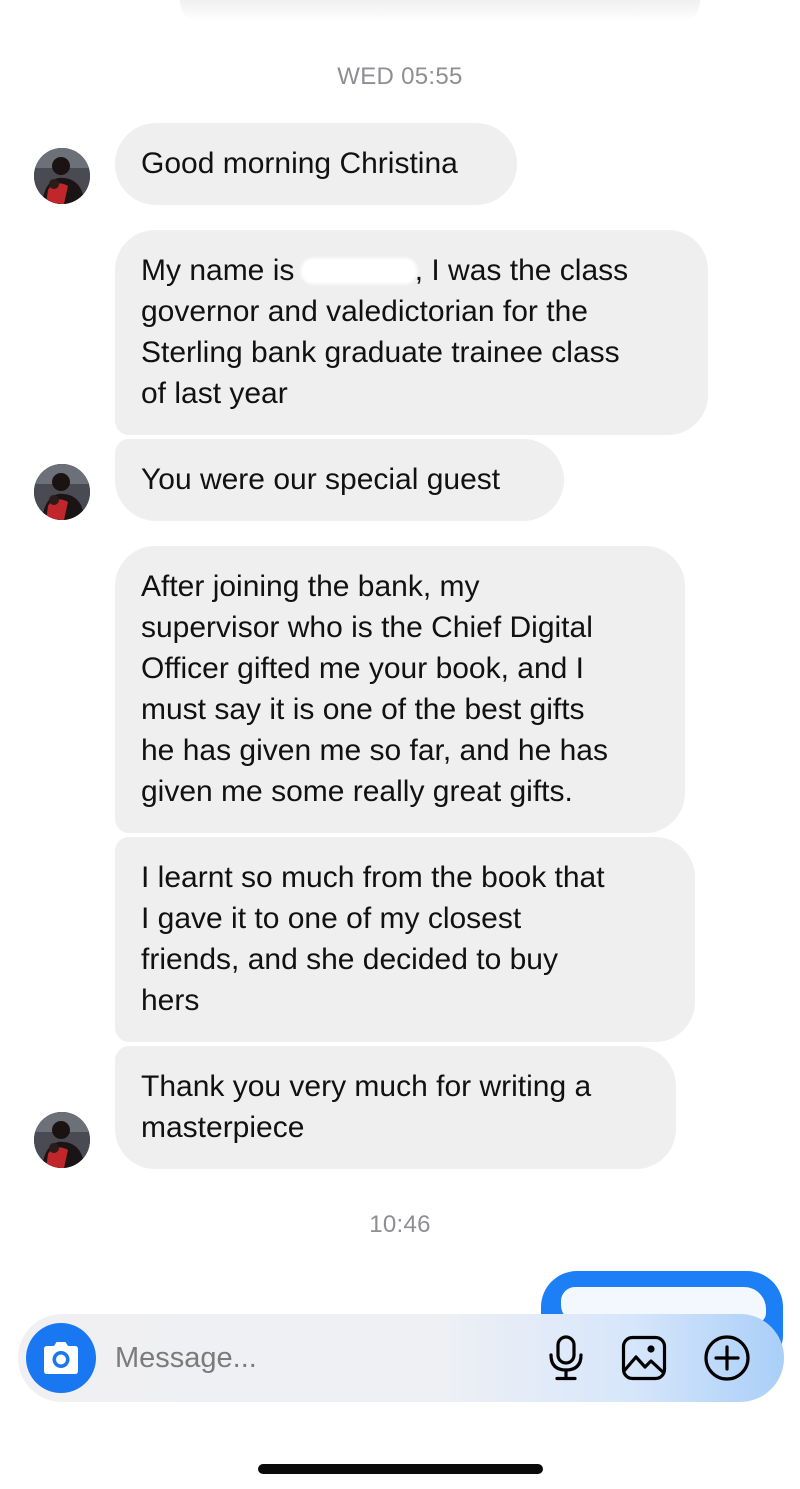  Describe the element at coordinates (315, 1358) in the screenshot. I see `message-input` at that location.